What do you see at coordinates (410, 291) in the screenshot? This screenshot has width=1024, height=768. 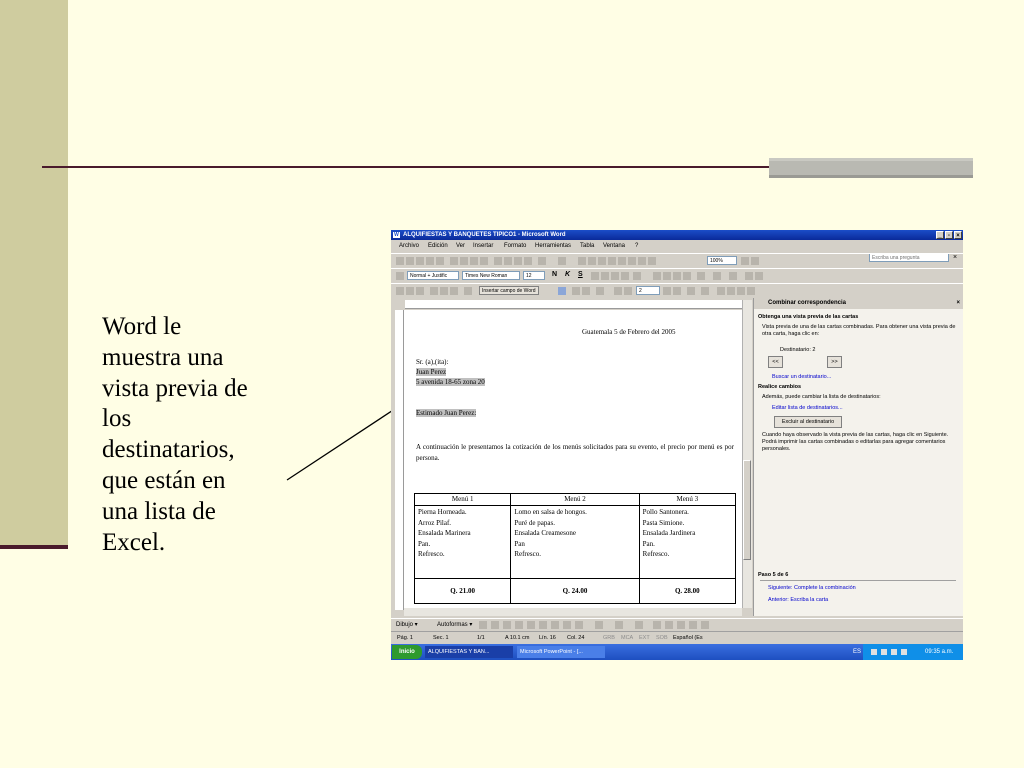 I see `open-data-source-icon` at bounding box center [410, 291].